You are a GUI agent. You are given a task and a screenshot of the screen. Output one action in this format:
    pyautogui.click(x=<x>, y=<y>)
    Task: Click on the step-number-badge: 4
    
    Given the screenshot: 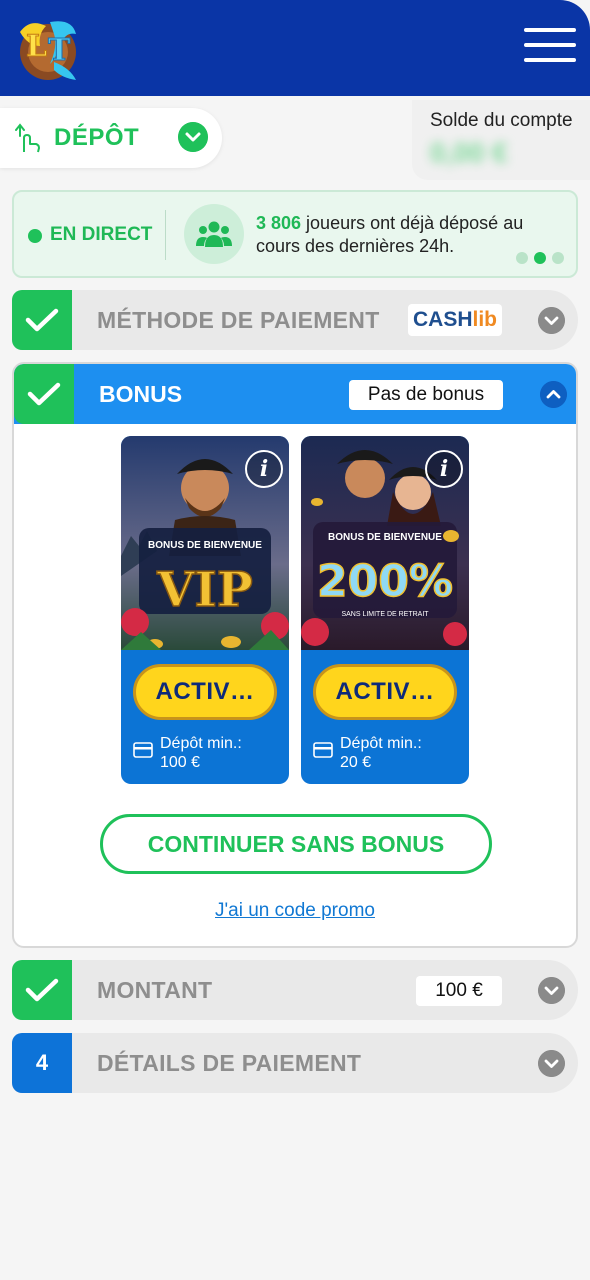 What is the action you would take?
    pyautogui.click(x=42, y=1063)
    